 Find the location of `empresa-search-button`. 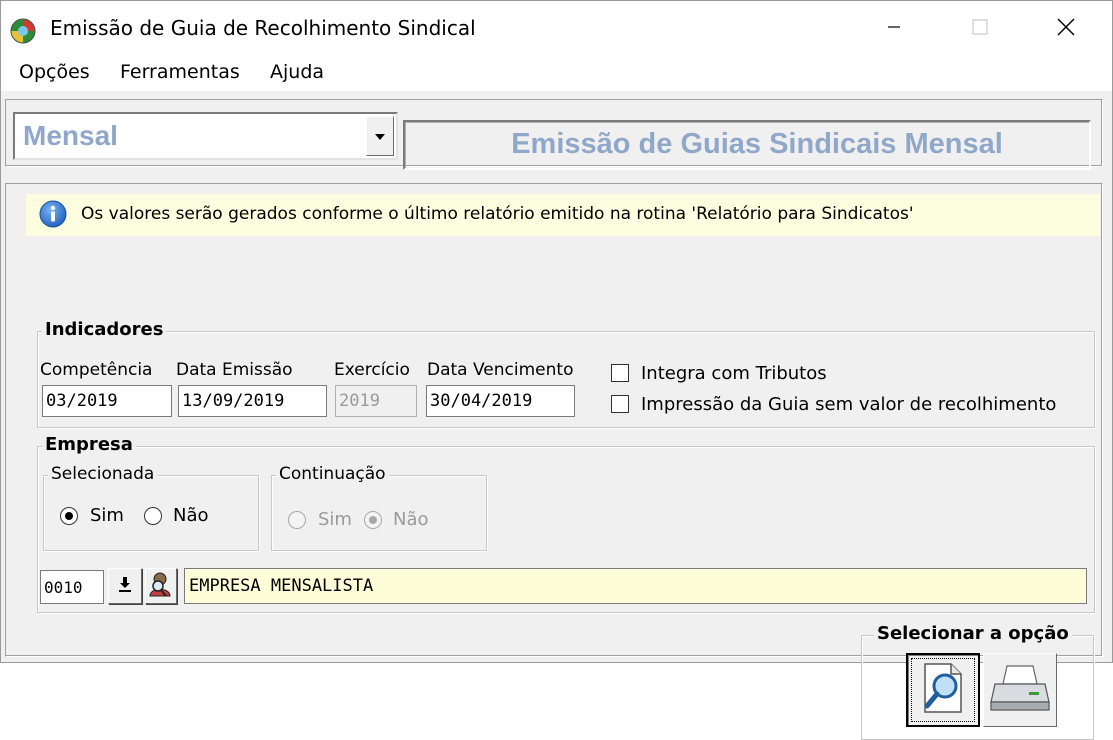

empresa-search-button is located at coordinates (161, 586).